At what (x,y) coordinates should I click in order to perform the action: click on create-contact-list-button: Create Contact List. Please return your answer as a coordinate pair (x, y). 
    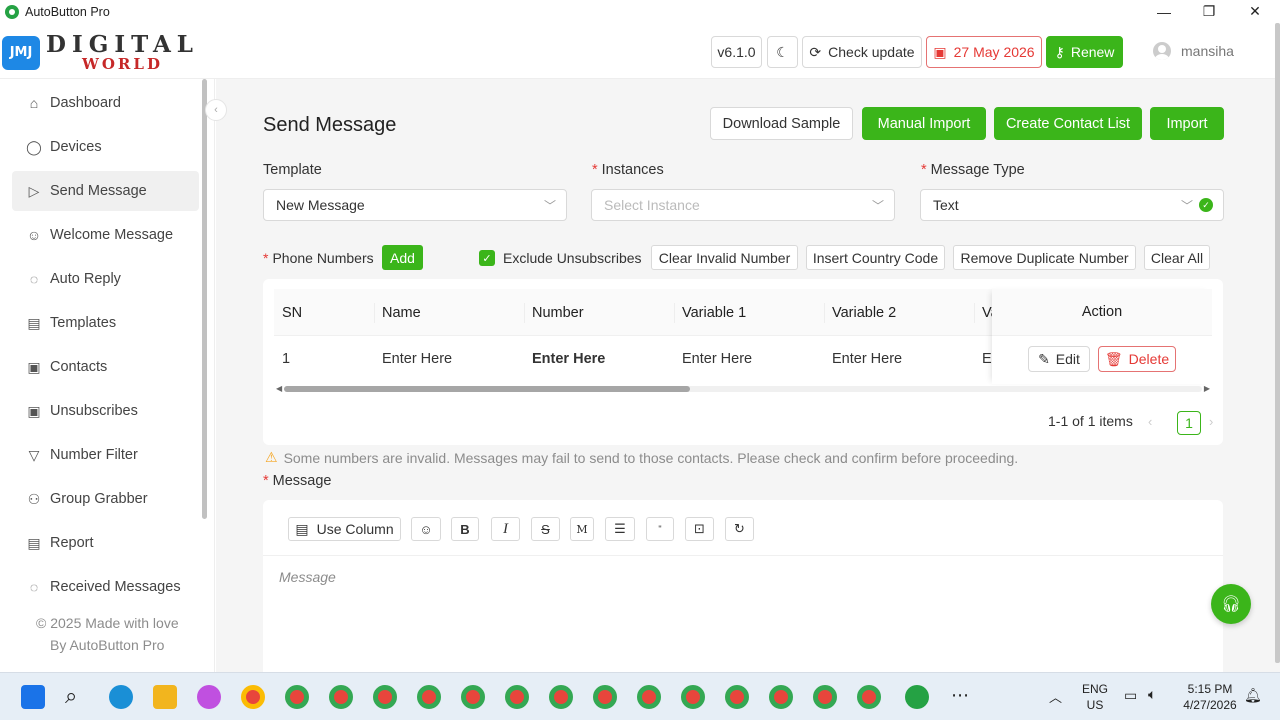
    Looking at the image, I should click on (1068, 123).